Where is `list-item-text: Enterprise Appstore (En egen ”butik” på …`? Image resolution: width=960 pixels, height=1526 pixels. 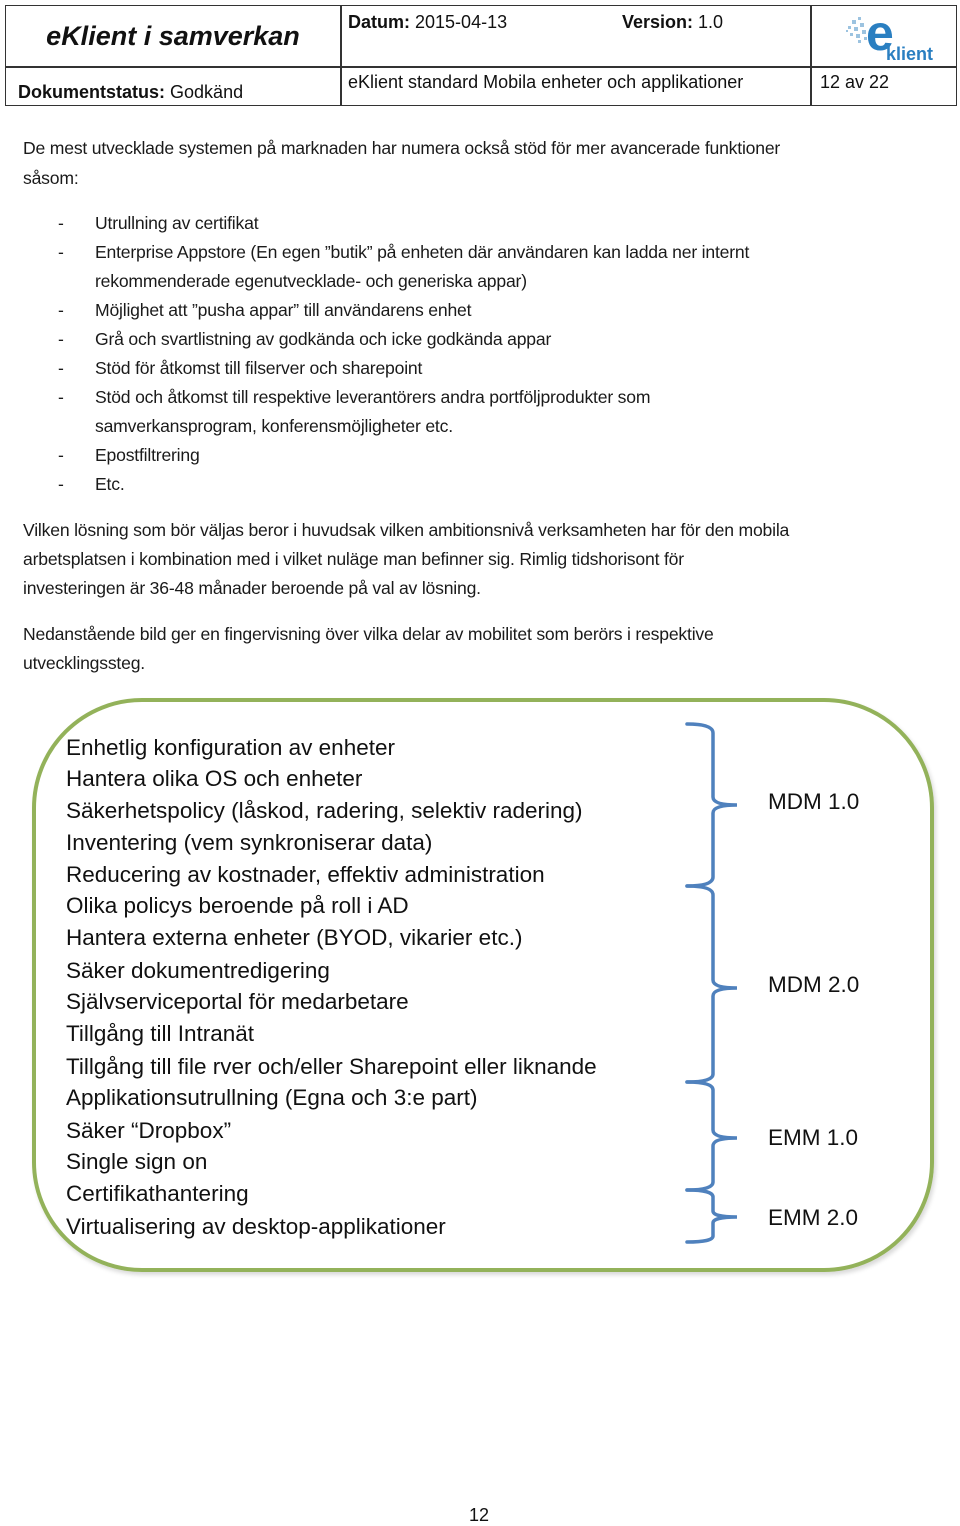
list-item-text: Enterprise Appstore (En egen ”butik” på … is located at coordinates (422, 252).